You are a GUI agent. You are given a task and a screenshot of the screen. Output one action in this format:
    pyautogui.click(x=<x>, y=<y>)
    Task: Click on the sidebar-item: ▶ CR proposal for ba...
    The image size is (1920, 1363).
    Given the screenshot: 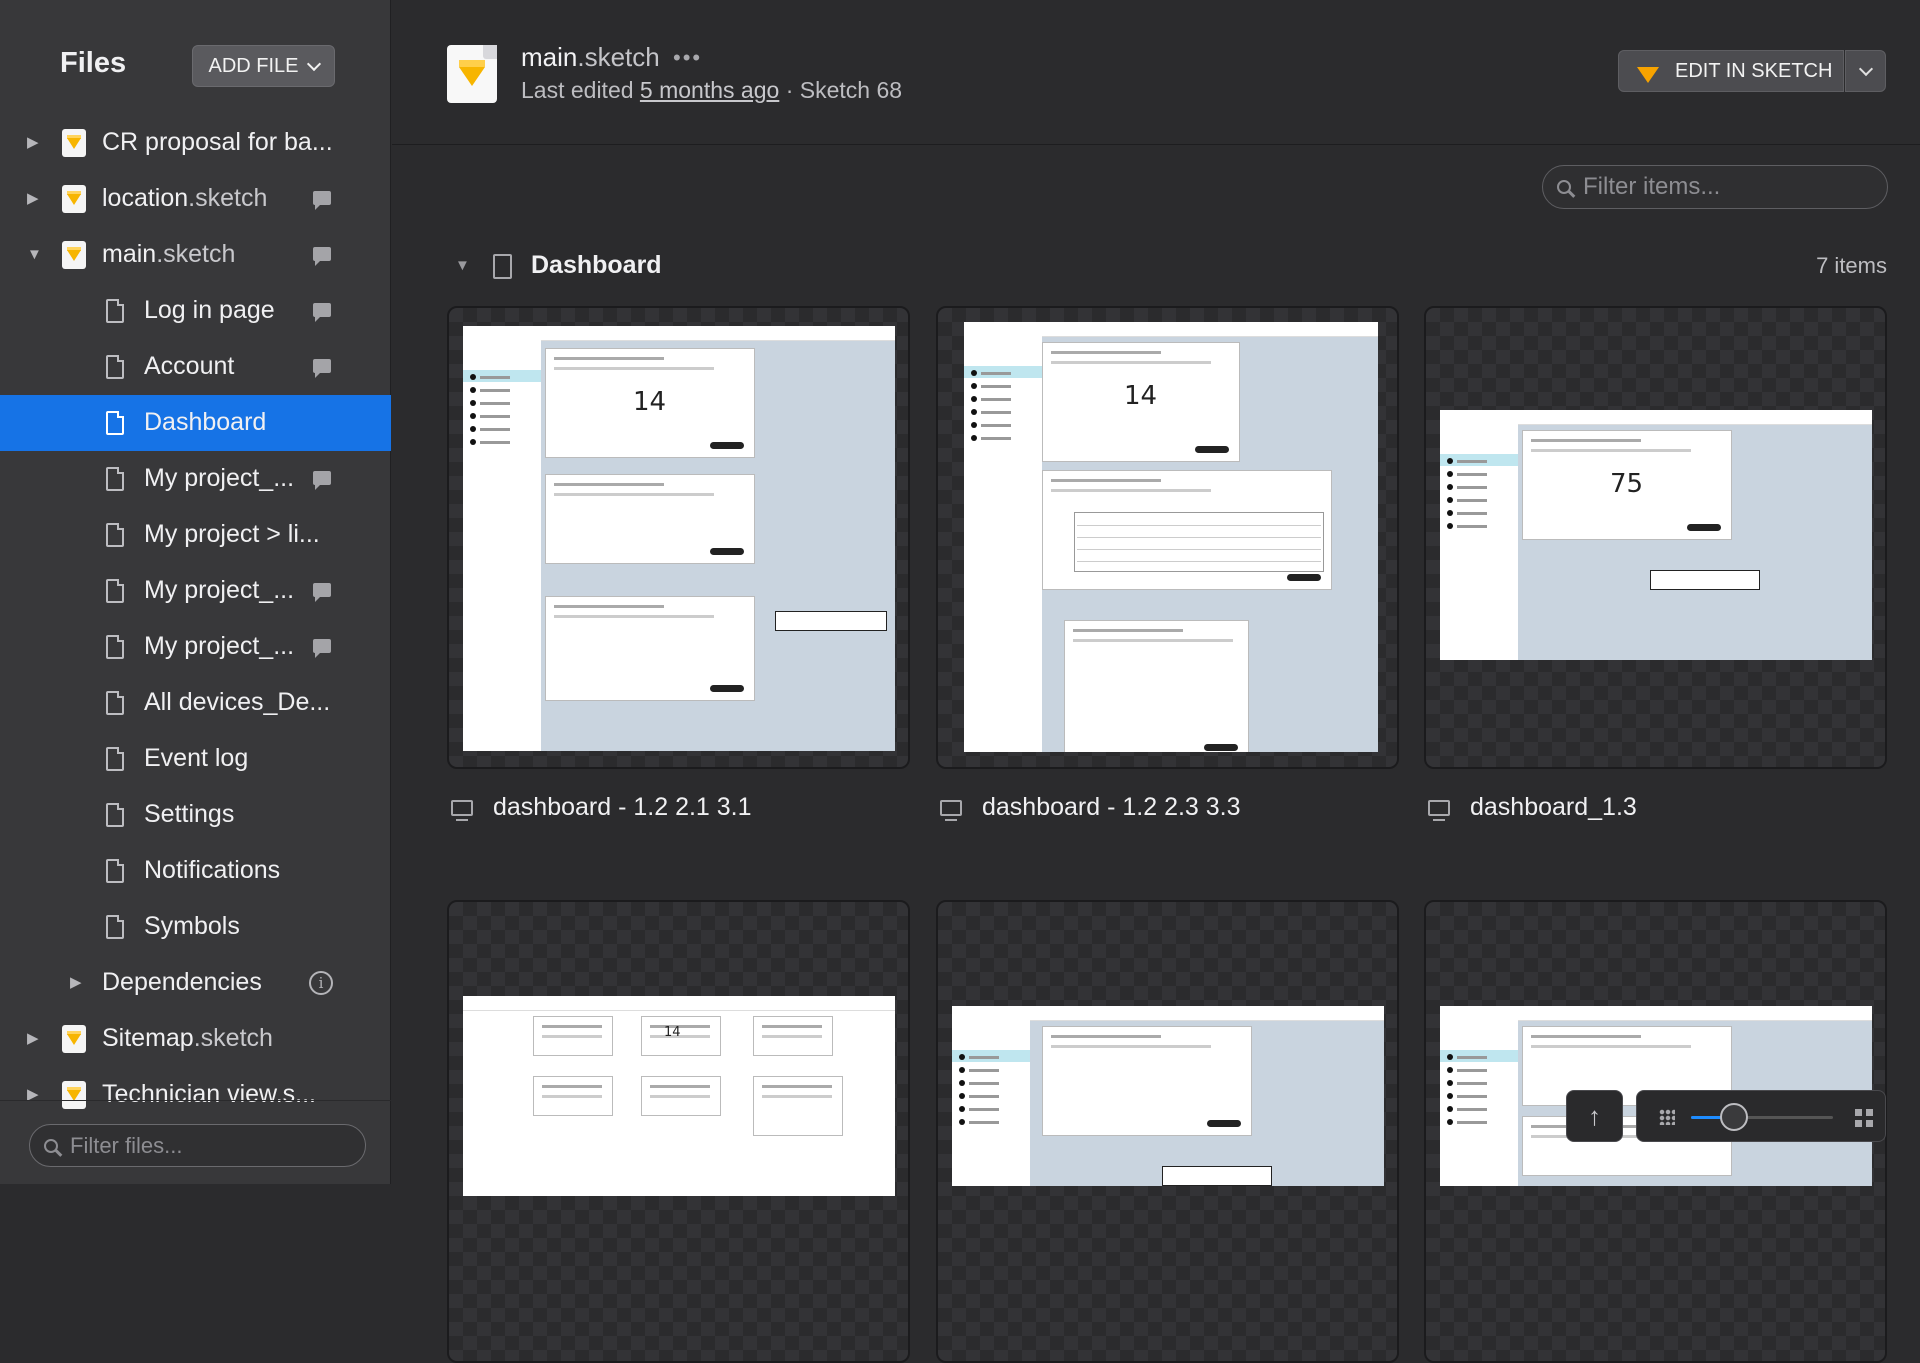 What is the action you would take?
    pyautogui.click(x=195, y=143)
    